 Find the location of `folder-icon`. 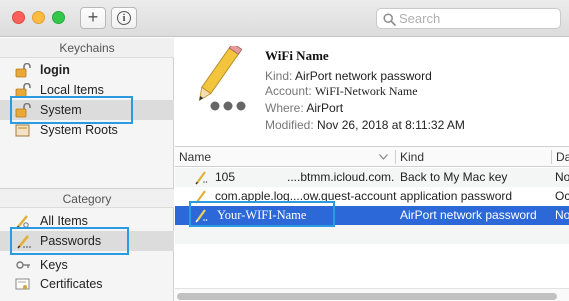

folder-icon is located at coordinates (22, 130).